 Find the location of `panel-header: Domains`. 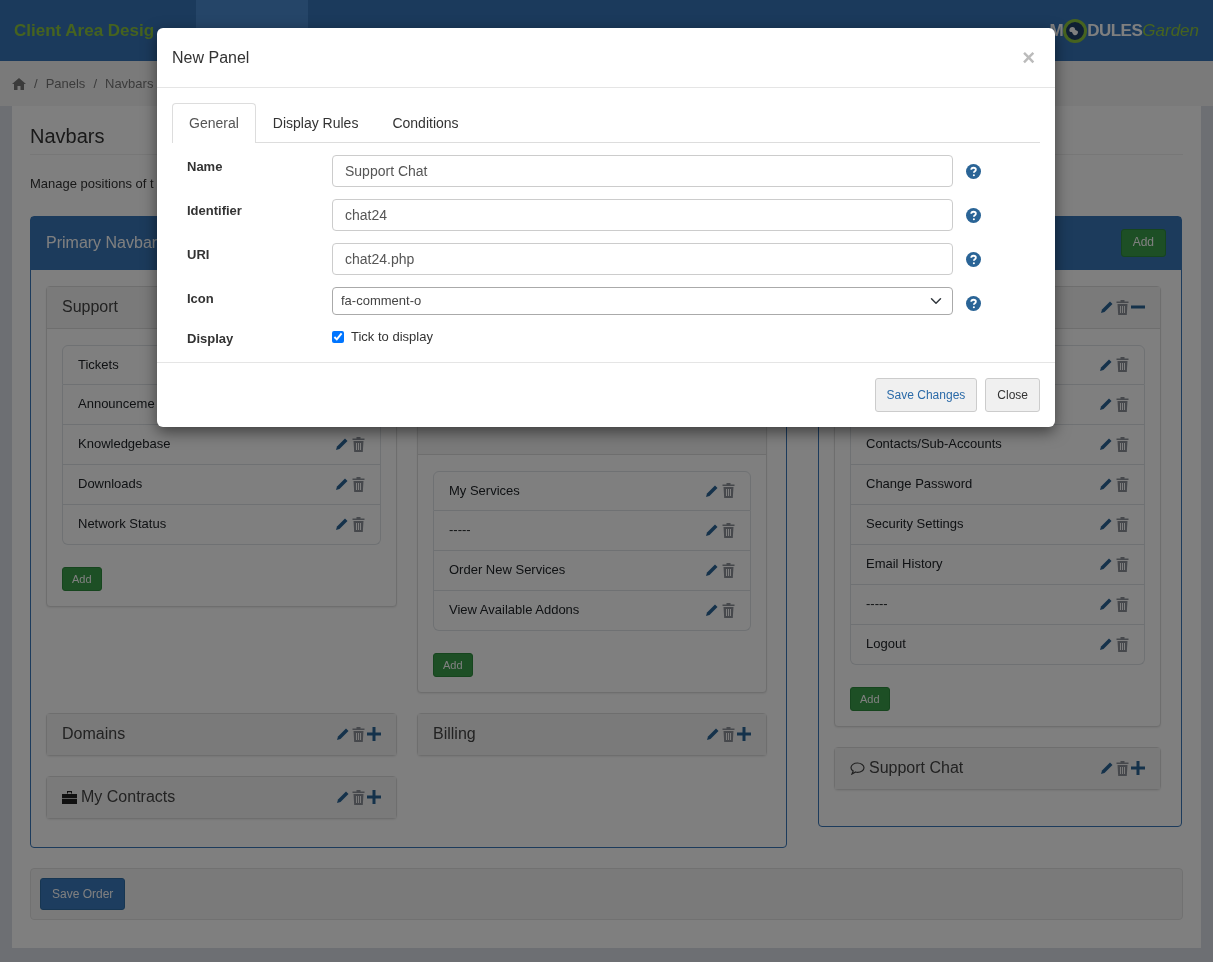

panel-header: Domains is located at coordinates (221, 734).